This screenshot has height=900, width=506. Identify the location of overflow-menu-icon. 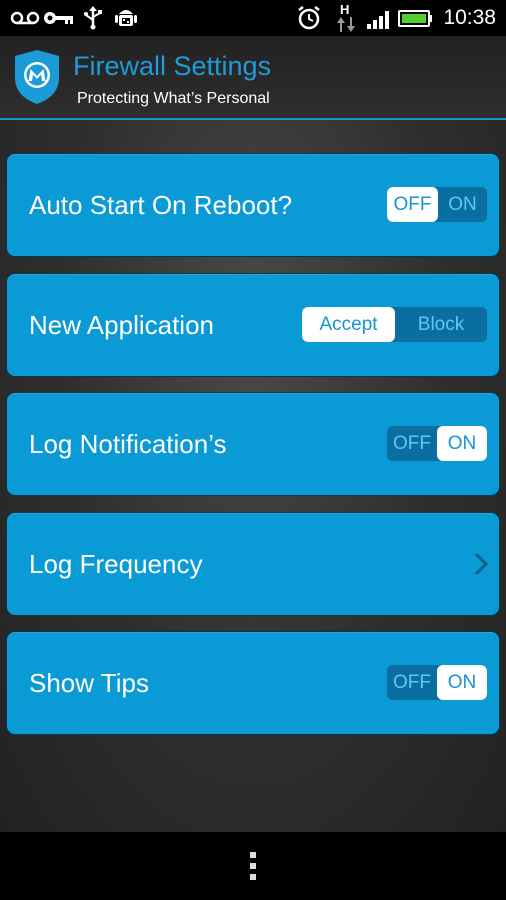
(253, 866).